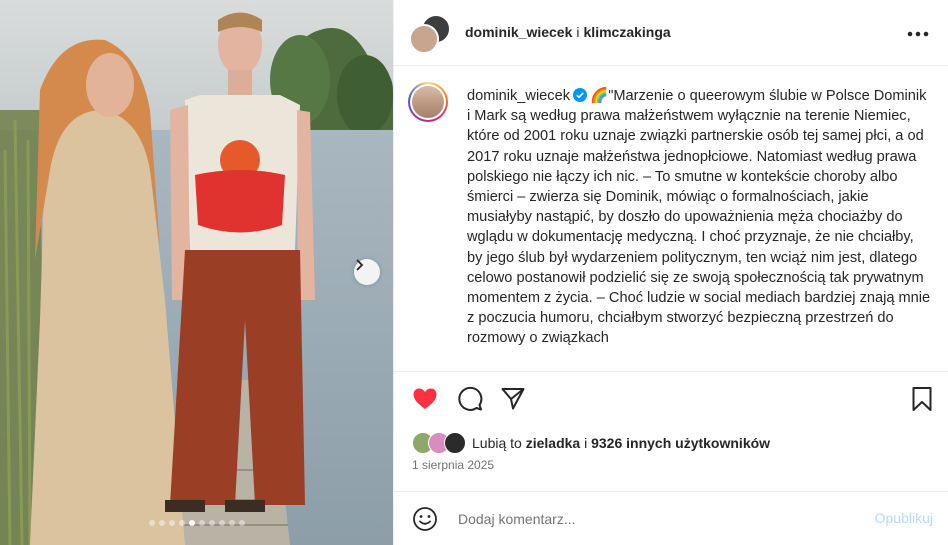 This screenshot has height=545, width=948. Describe the element at coordinates (518, 96) in the screenshot. I see `caption-username-link: dominik_wiecek` at that location.